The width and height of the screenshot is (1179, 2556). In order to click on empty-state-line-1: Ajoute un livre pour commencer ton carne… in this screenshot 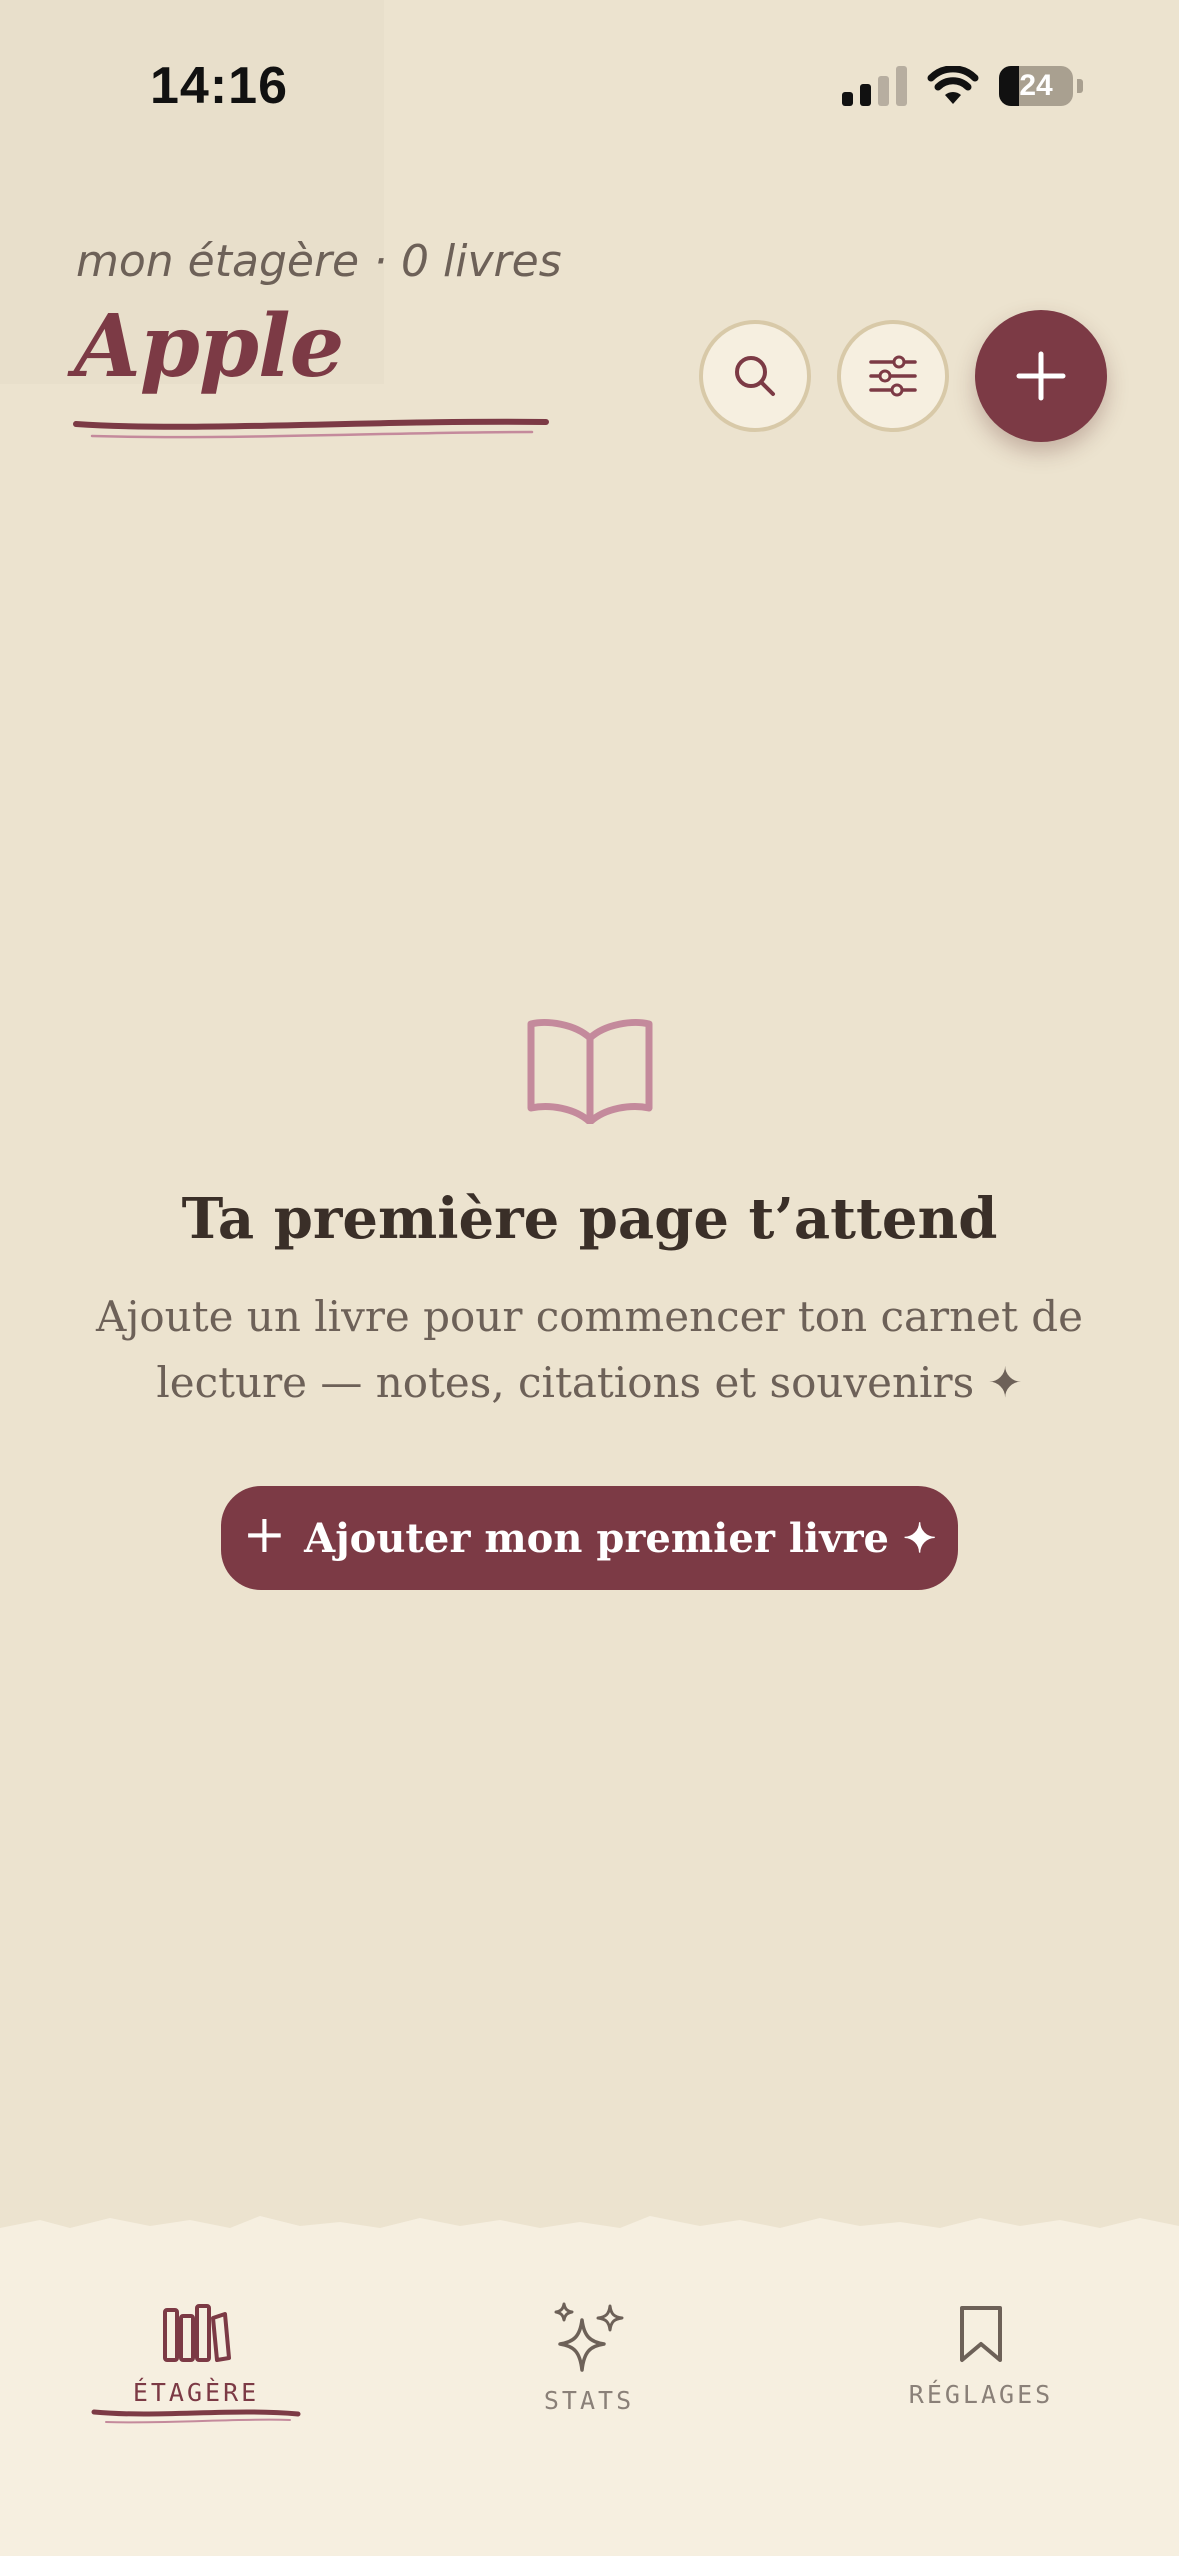, I will do `click(589, 1316)`.